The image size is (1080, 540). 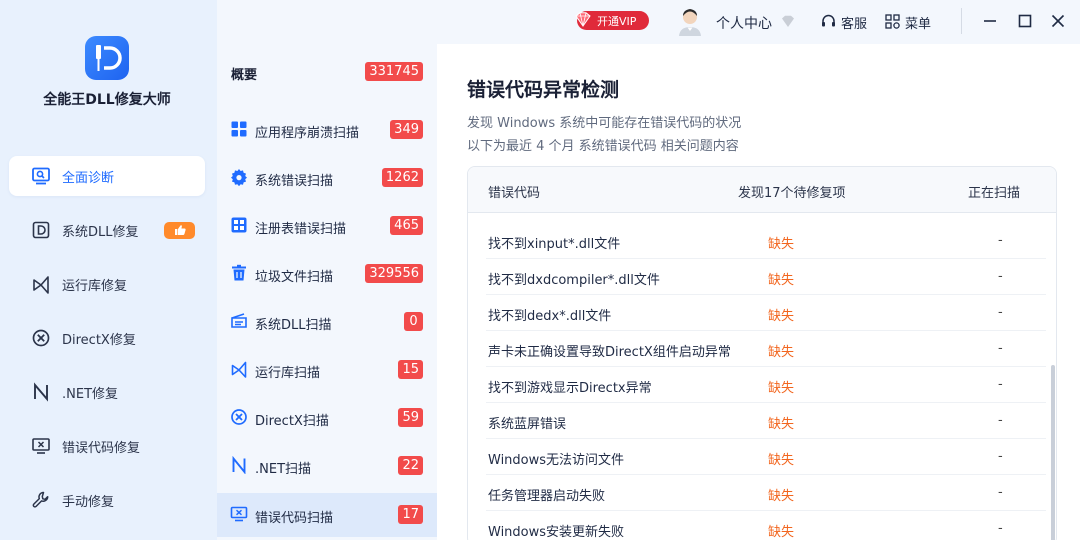 What do you see at coordinates (294, 518) in the screenshot?
I see `scan-label: 错误代码扫描` at bounding box center [294, 518].